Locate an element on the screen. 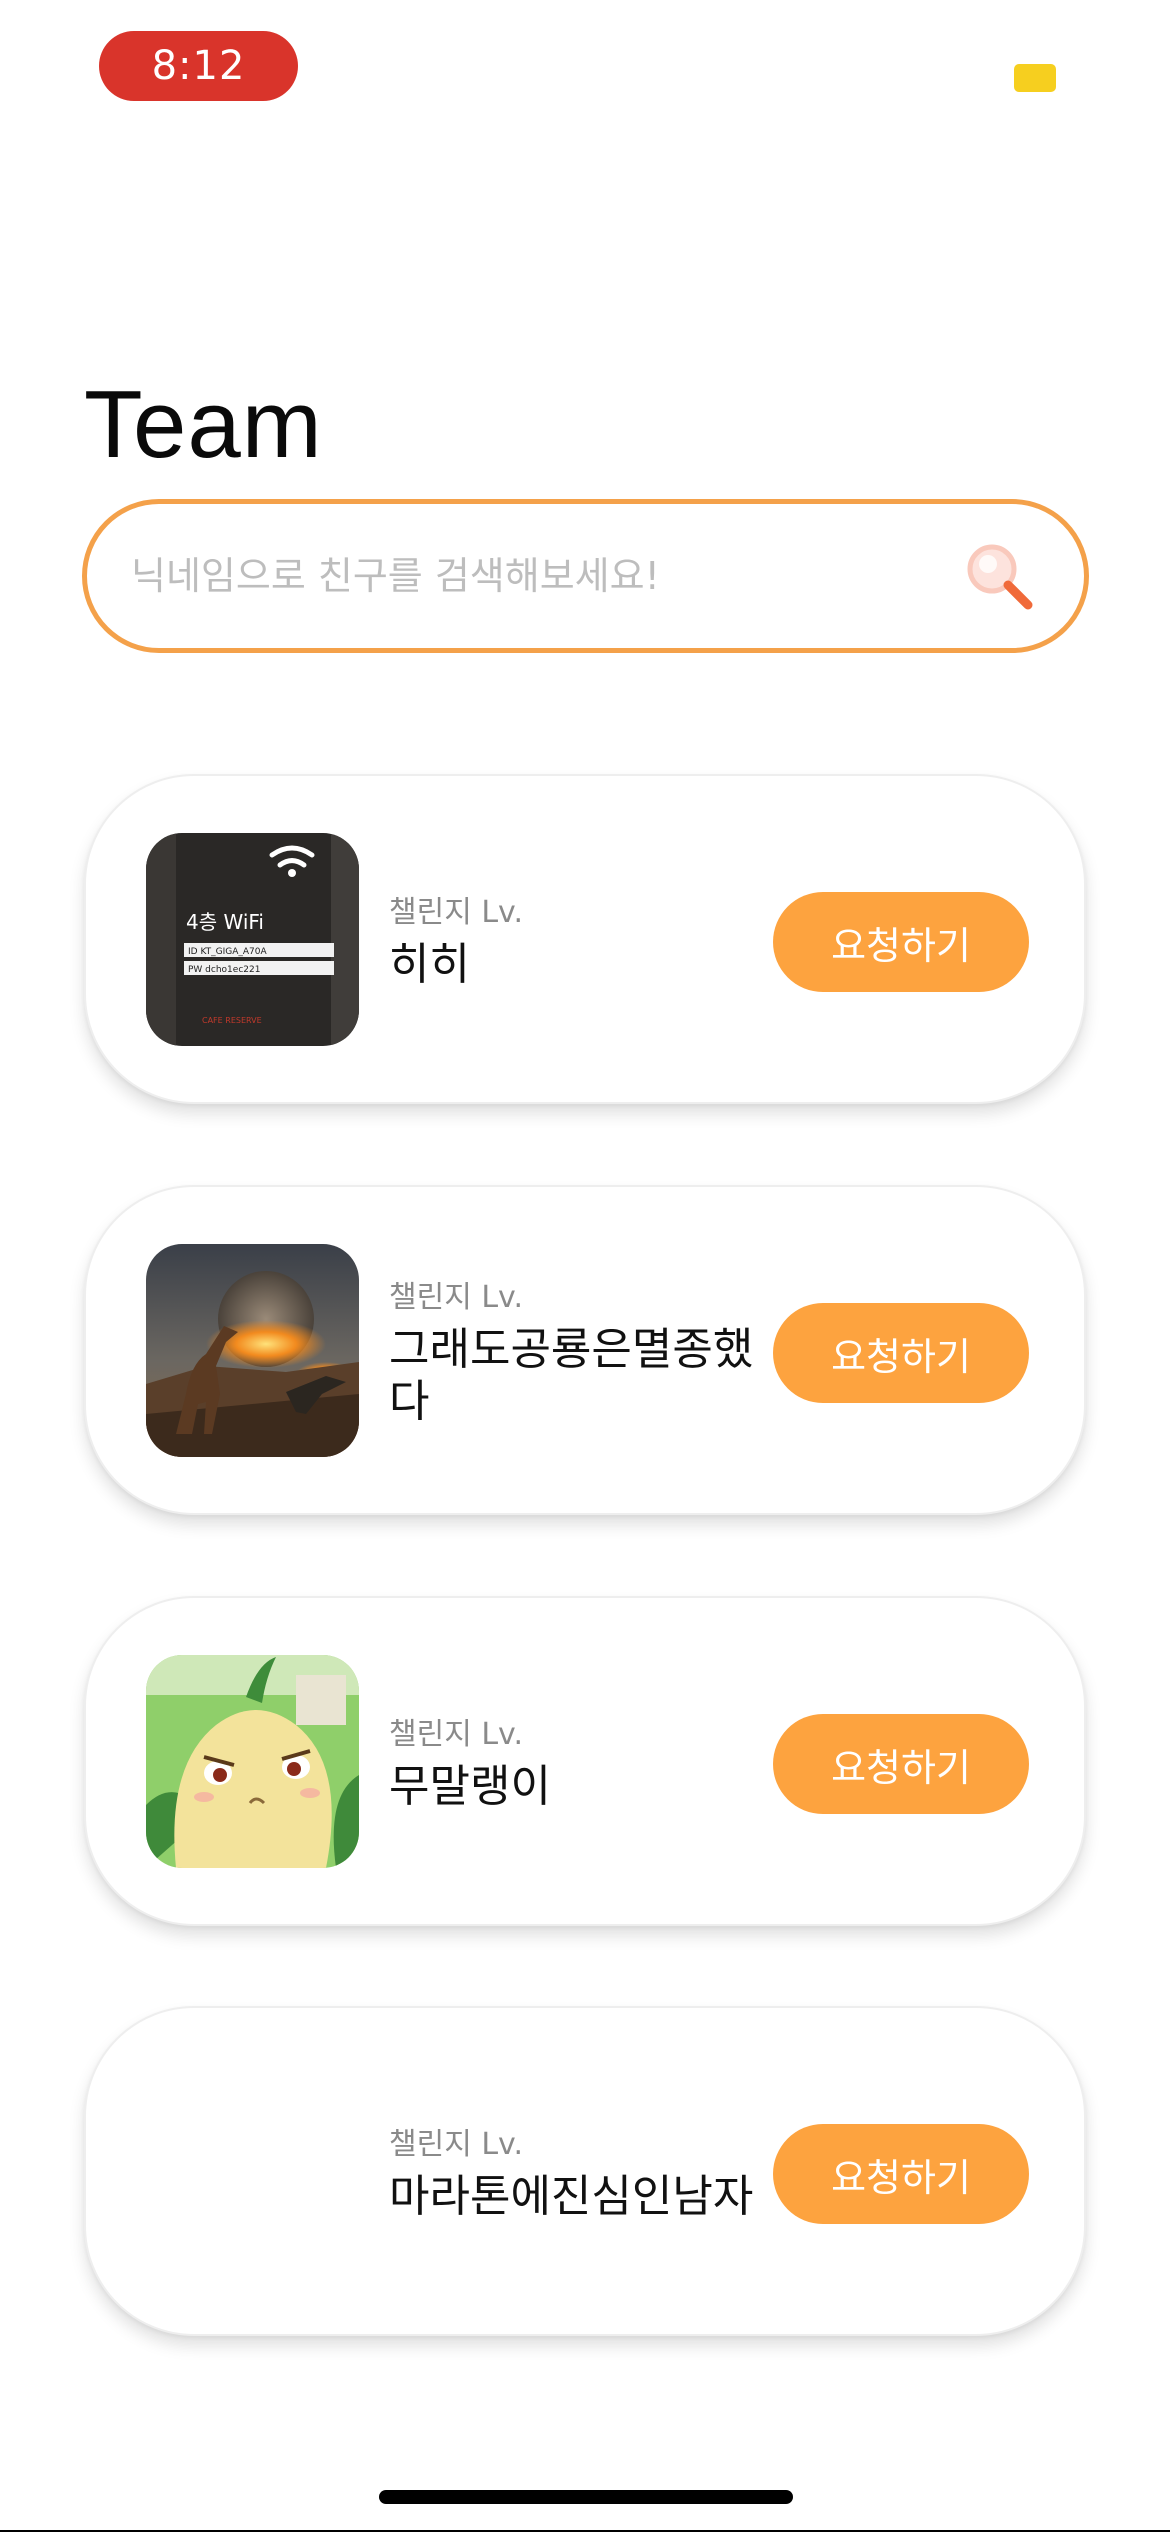 Image resolution: width=1170 pixels, height=2532 pixels. friend-card: 챌린지 Lv. 마라톤에진심인남자 요청하기 is located at coordinates (585, 2171).